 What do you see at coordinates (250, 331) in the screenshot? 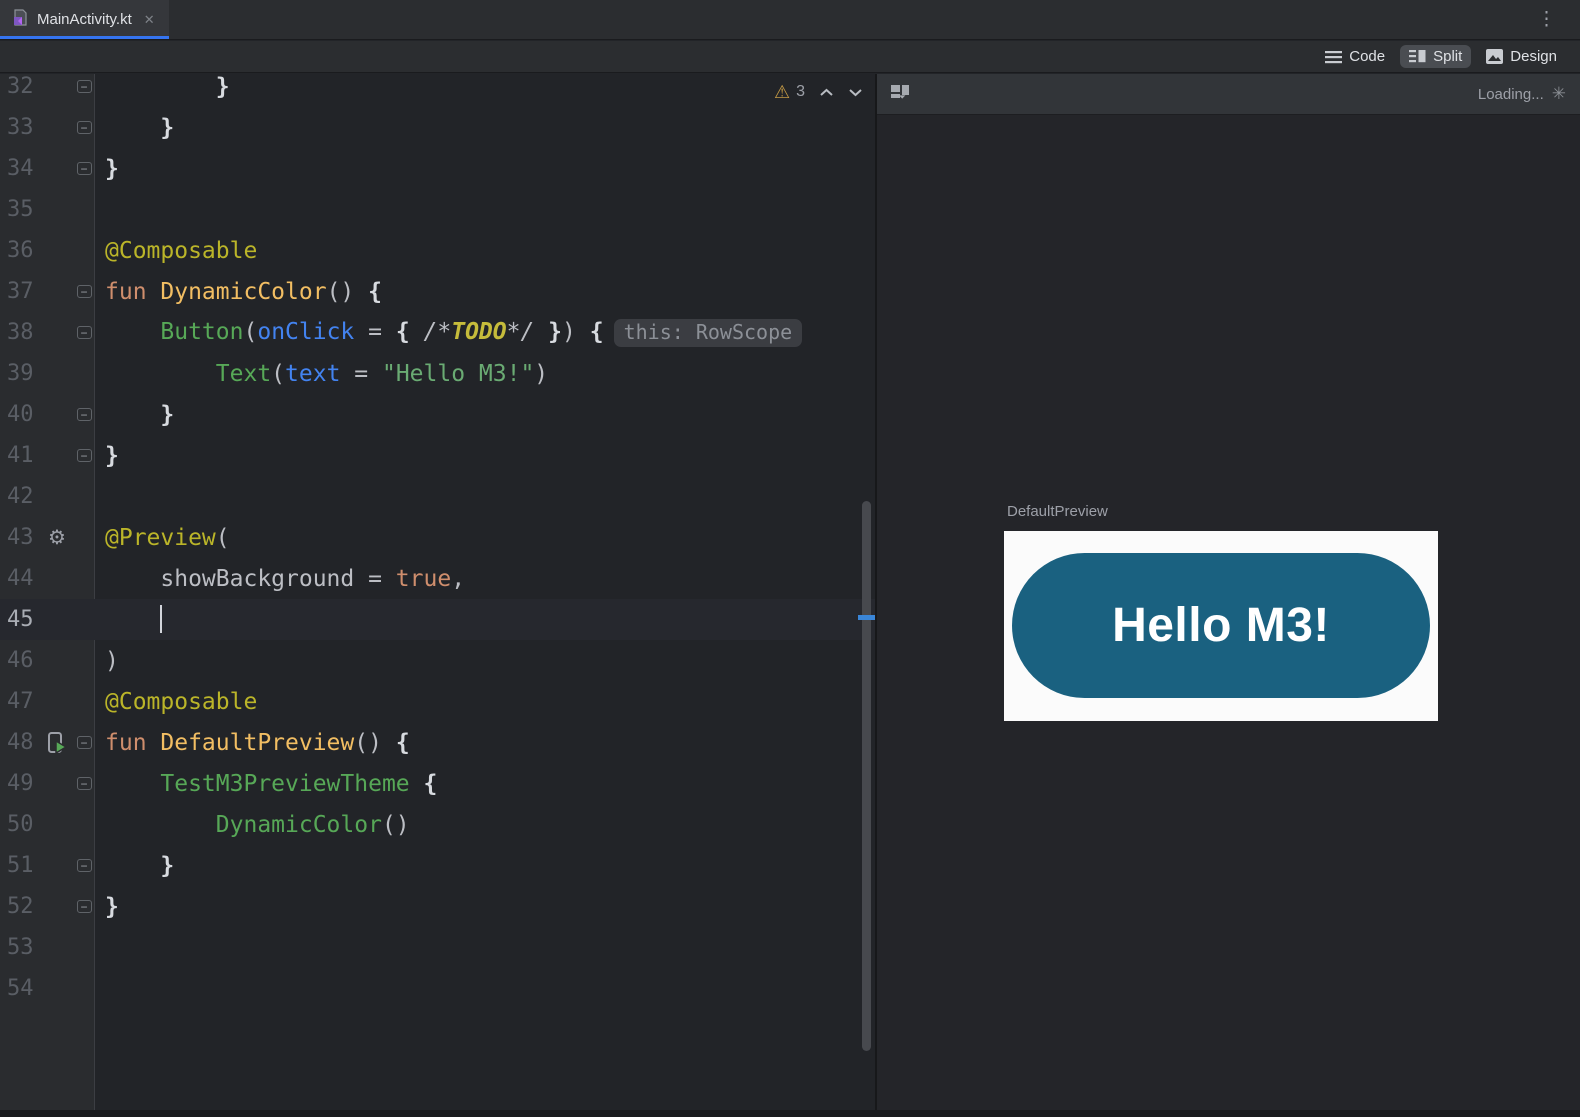
I see `code-token: (` at bounding box center [250, 331].